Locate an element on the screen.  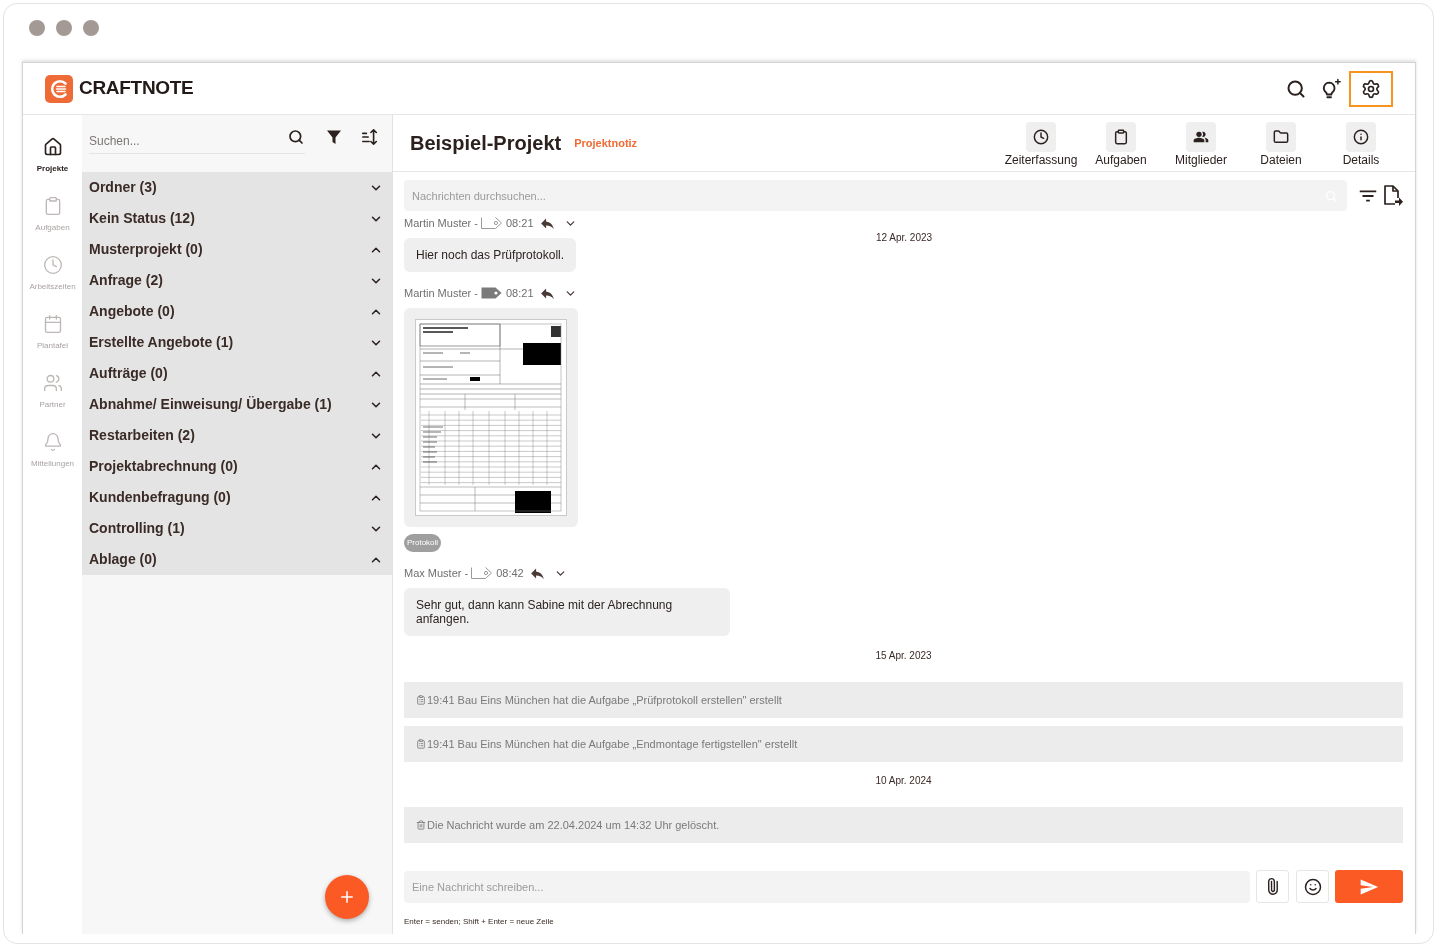
date-label: 12 Apr. 2023 is located at coordinates (904, 238).